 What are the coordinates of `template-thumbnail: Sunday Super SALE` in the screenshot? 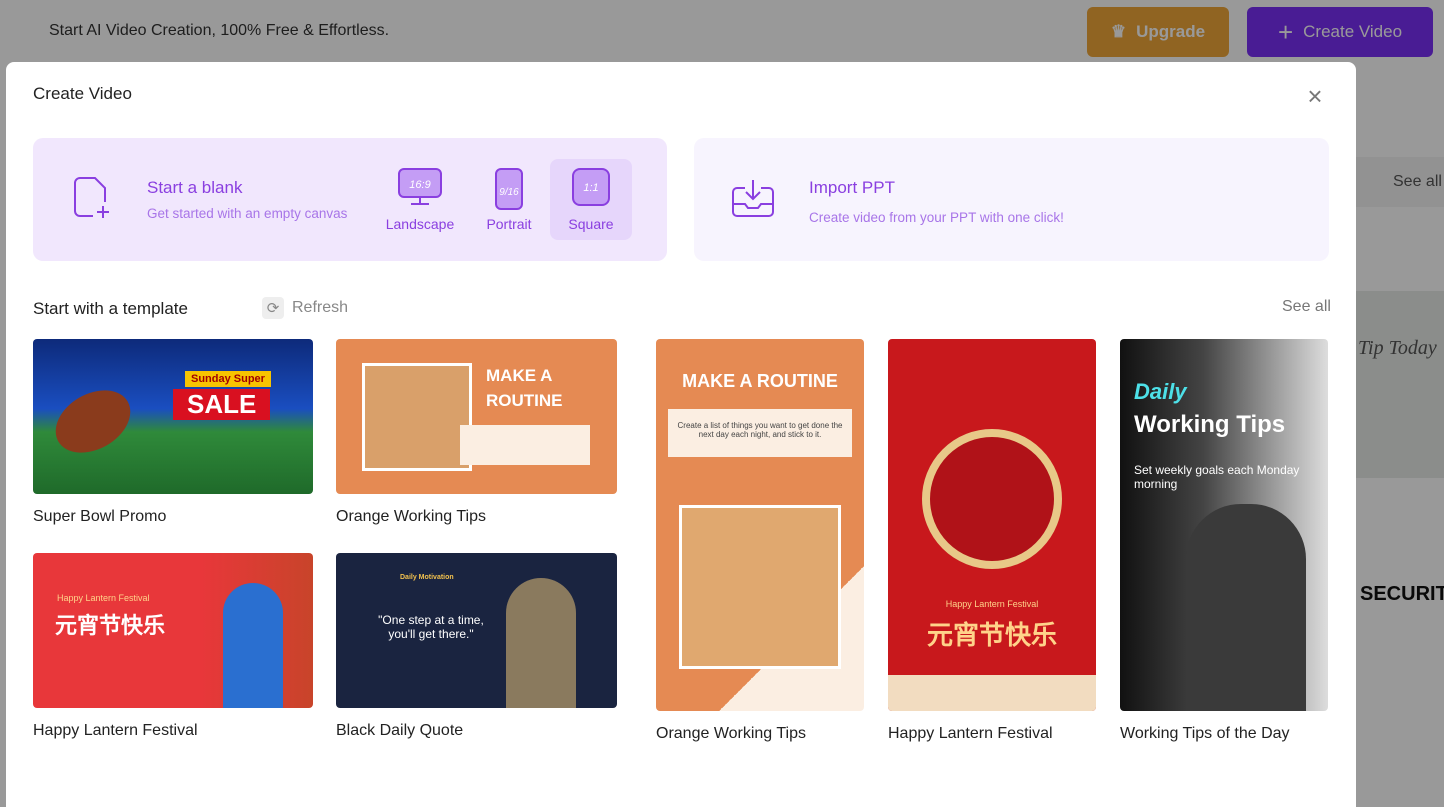 It's located at (173, 416).